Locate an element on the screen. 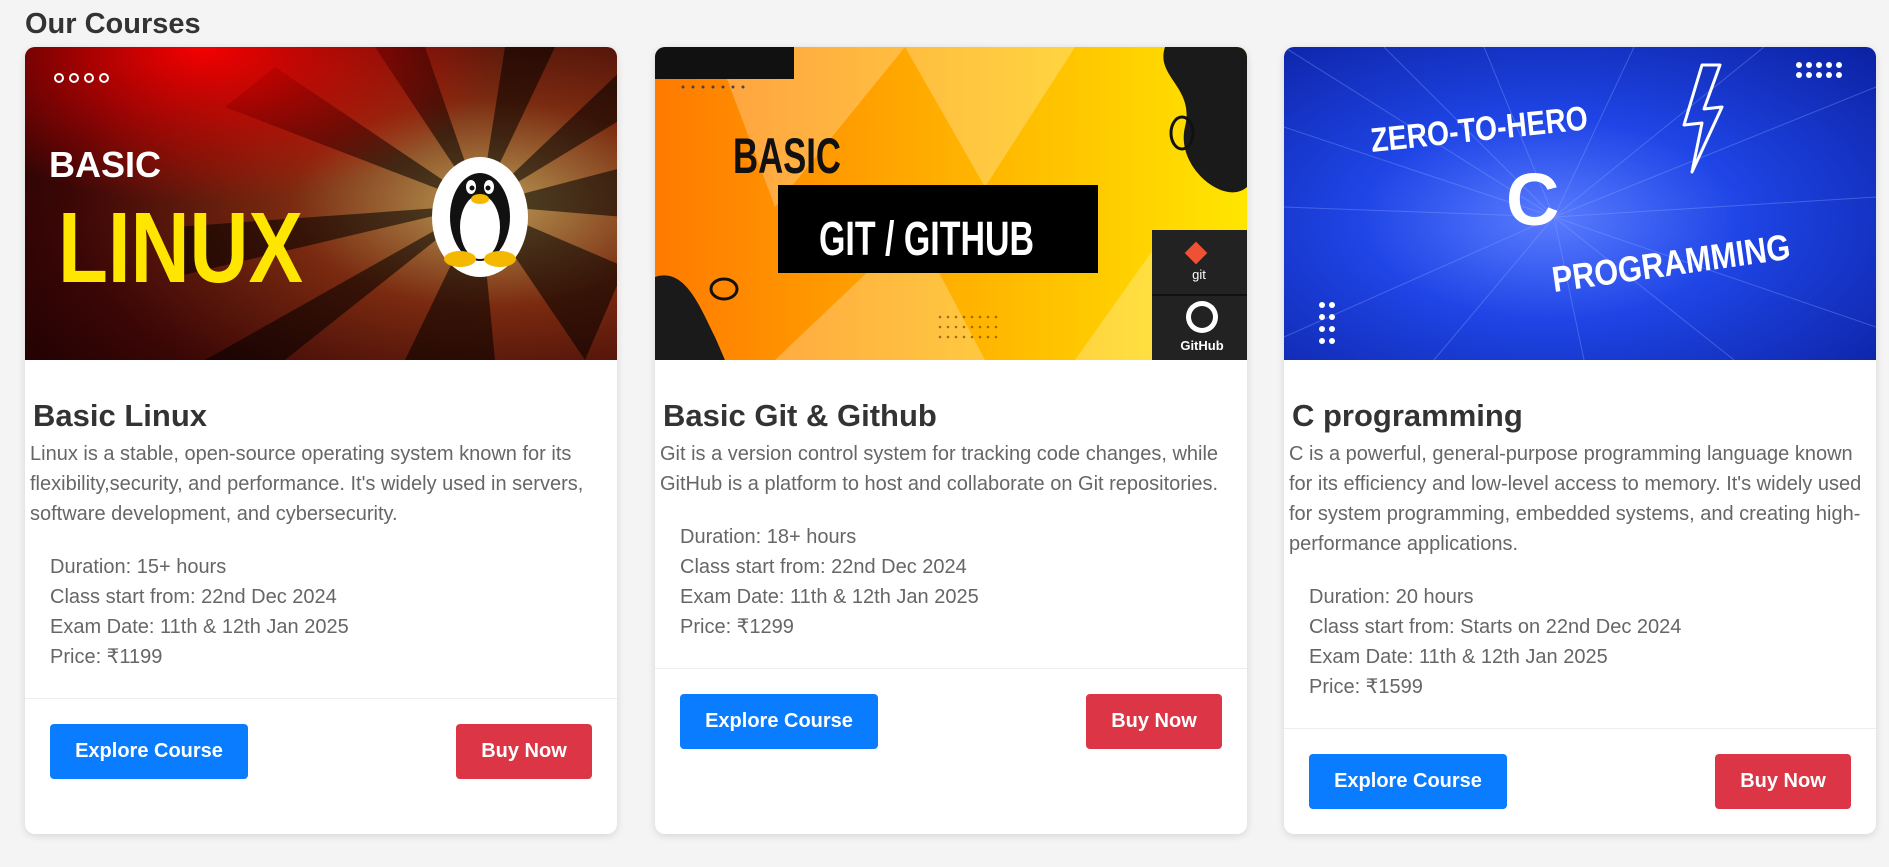  course-banner-c: ZERO-TO-HERO C PROGRAMMING is located at coordinates (1580, 203).